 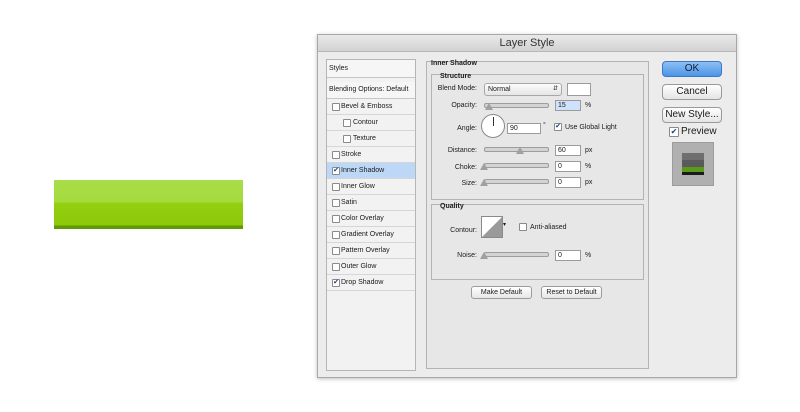 I want to click on choke-slider-thumb, so click(x=484, y=166).